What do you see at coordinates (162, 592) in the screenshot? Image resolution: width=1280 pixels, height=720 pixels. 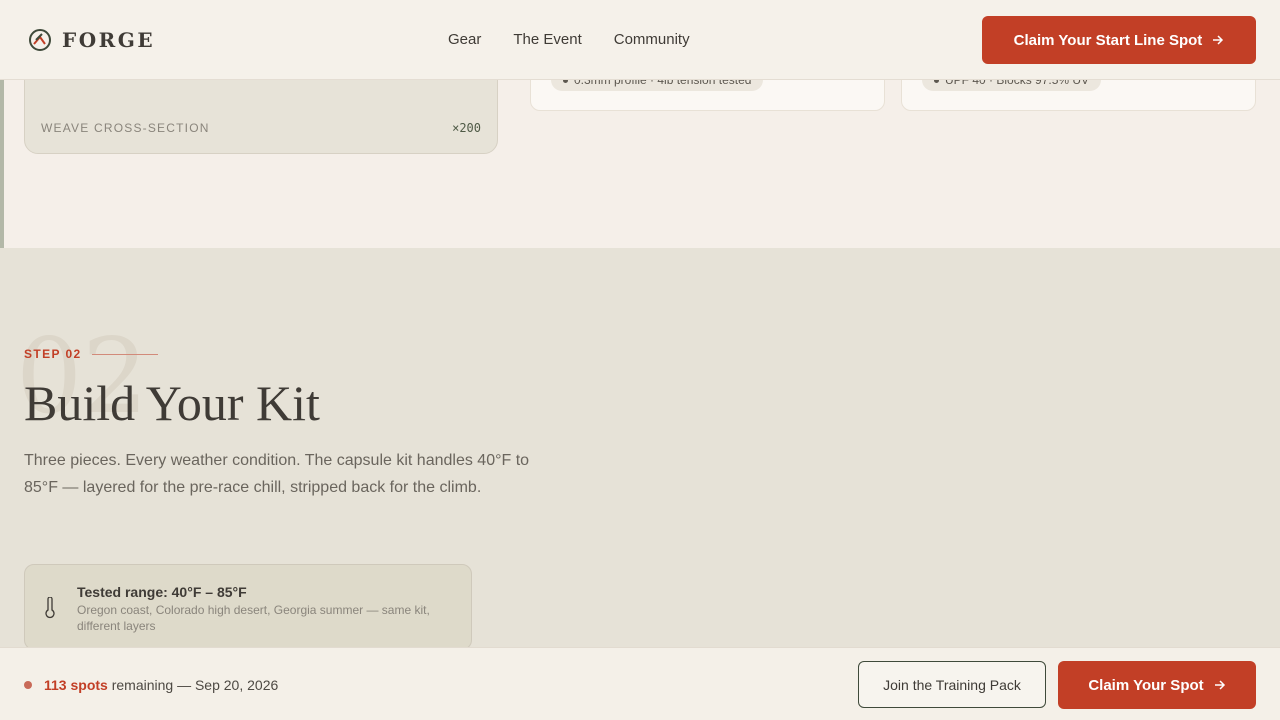 I see `range-title: Tested range: 40°F – 85°F` at bounding box center [162, 592].